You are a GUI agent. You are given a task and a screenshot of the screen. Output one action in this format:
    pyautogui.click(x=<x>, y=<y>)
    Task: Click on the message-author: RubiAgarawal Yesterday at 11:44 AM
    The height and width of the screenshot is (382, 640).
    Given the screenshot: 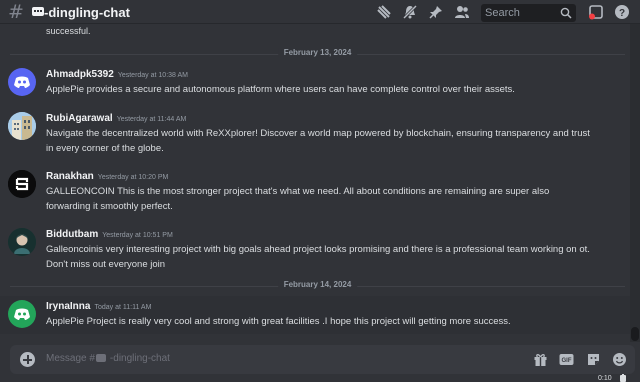 What is the action you would take?
    pyautogui.click(x=116, y=118)
    